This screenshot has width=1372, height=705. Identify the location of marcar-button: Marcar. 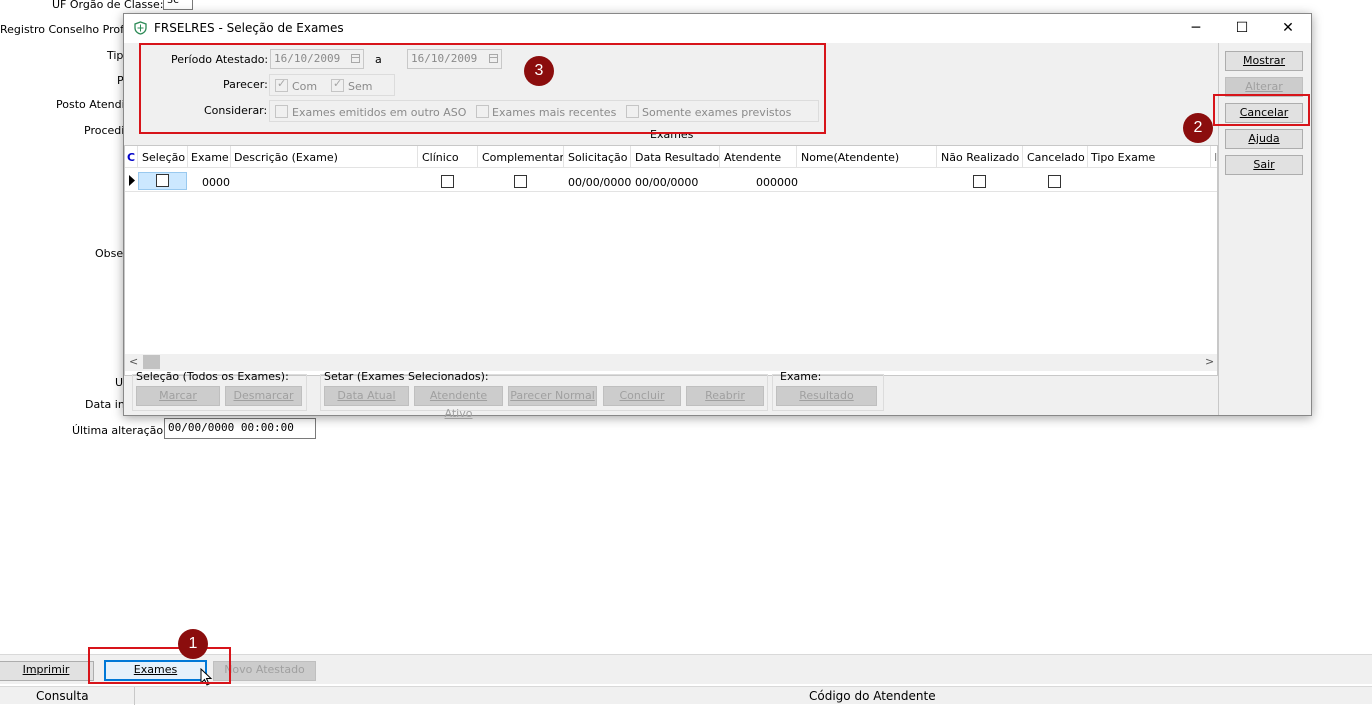
(178, 396).